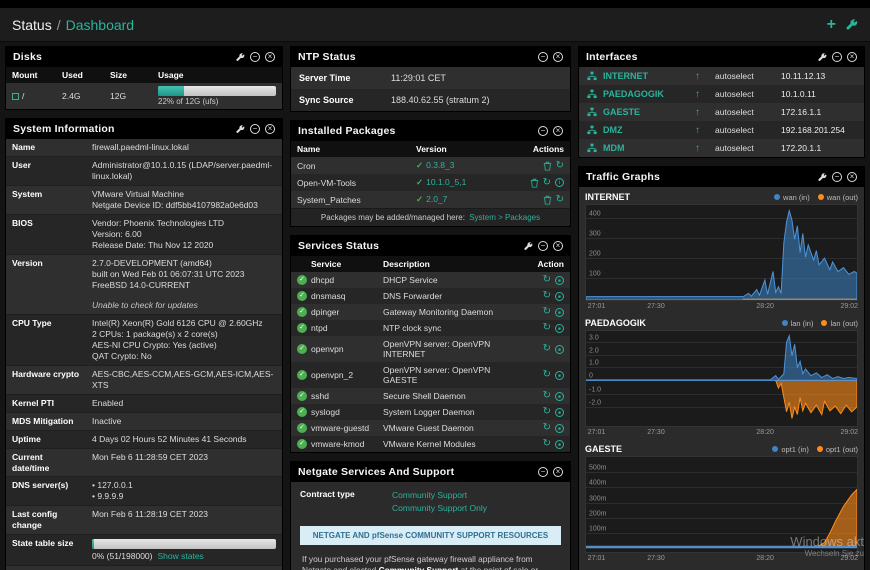 Image resolution: width=870 pixels, height=570 pixels. What do you see at coordinates (181, 556) in the screenshot?
I see `show-states-link: Show states` at bounding box center [181, 556].